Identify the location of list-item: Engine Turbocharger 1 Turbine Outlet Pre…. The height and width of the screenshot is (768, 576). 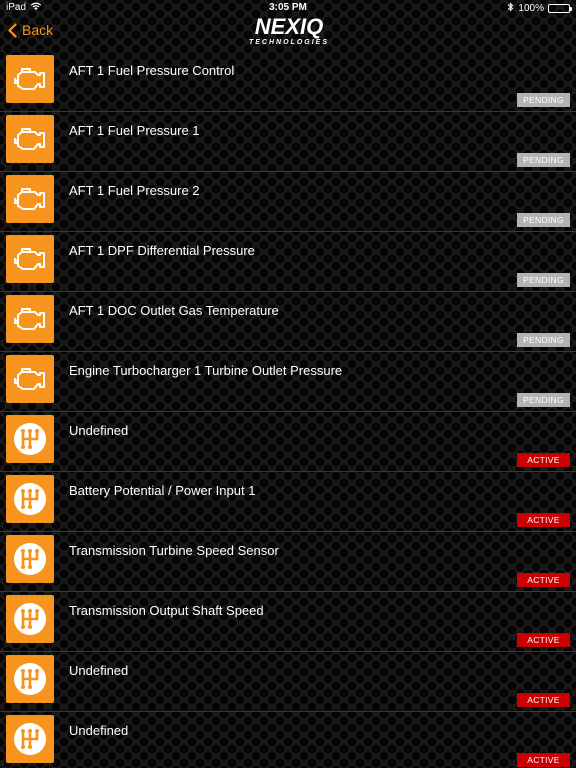
(288, 382).